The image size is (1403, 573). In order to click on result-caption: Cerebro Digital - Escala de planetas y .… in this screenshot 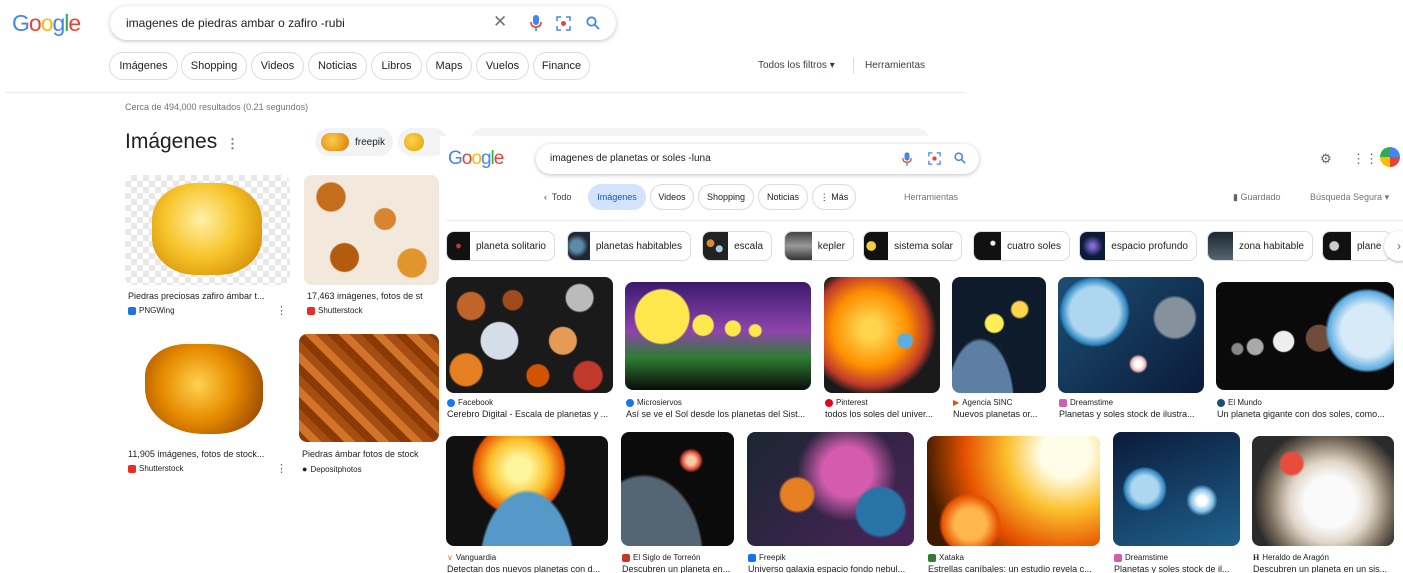, I will do `click(530, 414)`.